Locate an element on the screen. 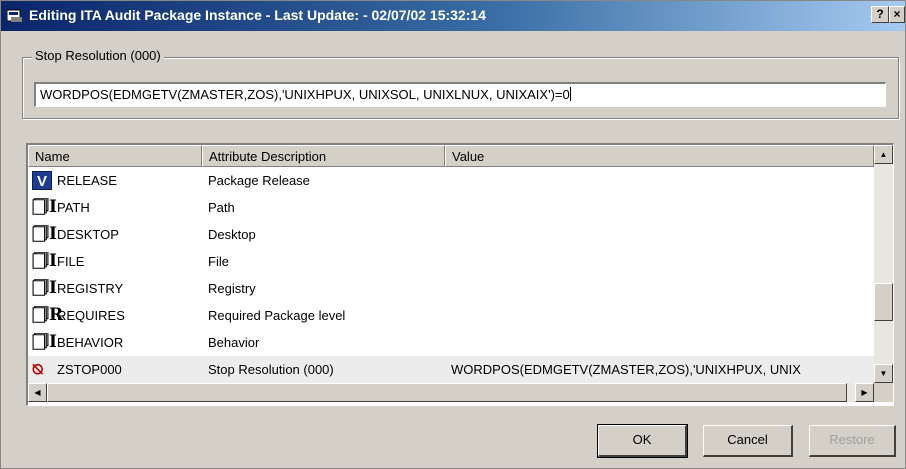  attribute-description: Registry is located at coordinates (232, 288).